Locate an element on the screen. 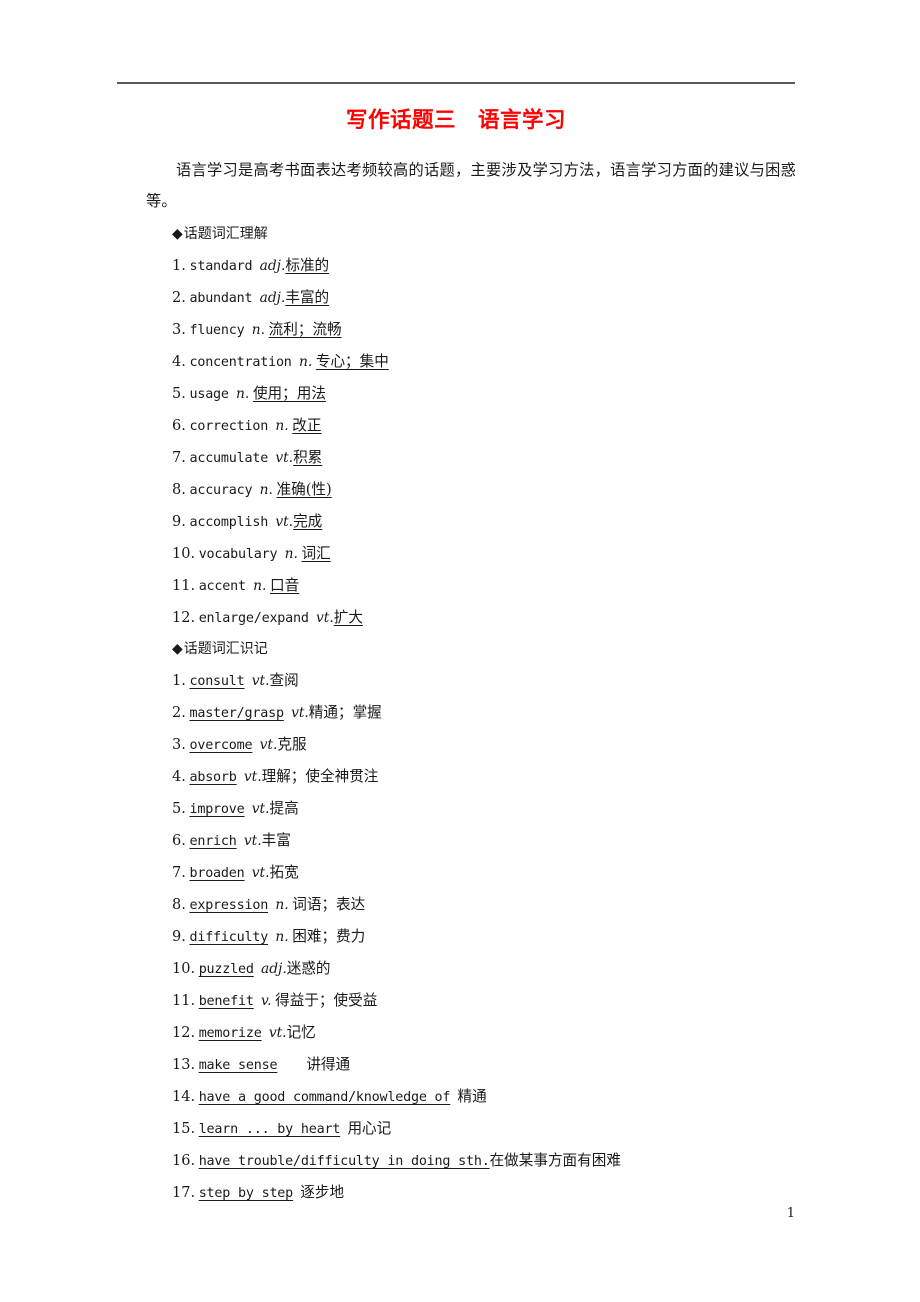 The height and width of the screenshot is (1302, 920). entry-english-term: correction is located at coordinates (229, 426).